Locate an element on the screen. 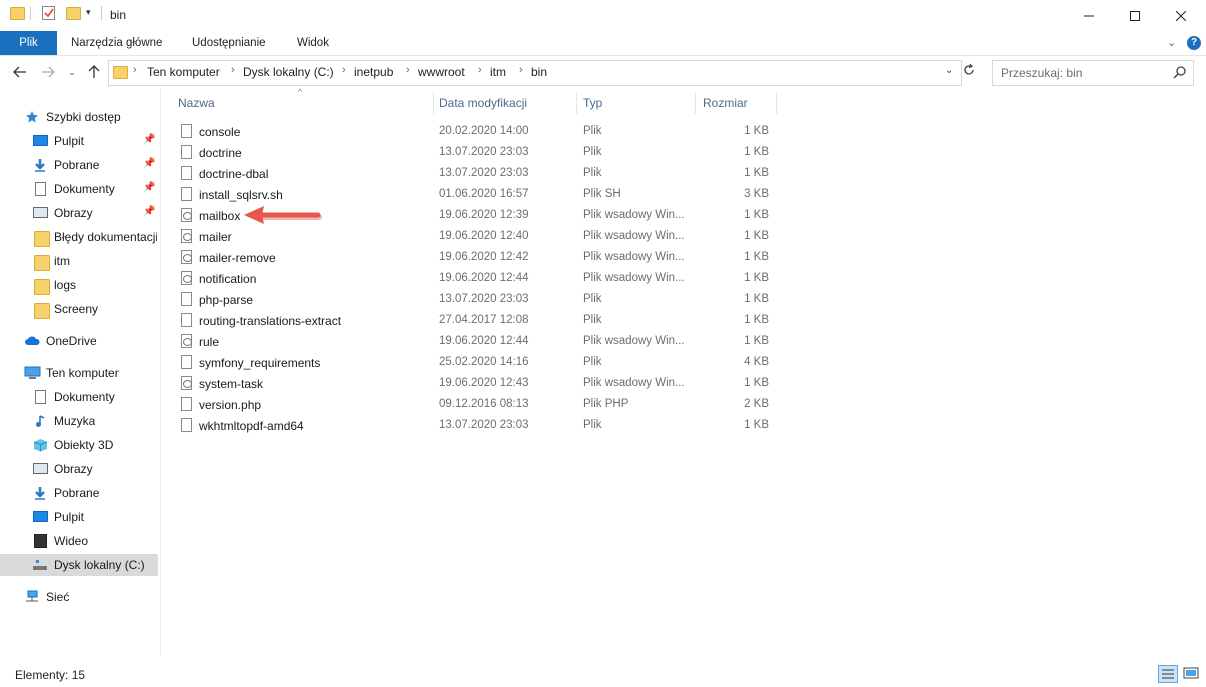 Image resolution: width=1206 pixels, height=687 pixels. nav-item-desktop: Pulpit 📌 is located at coordinates (79, 141).